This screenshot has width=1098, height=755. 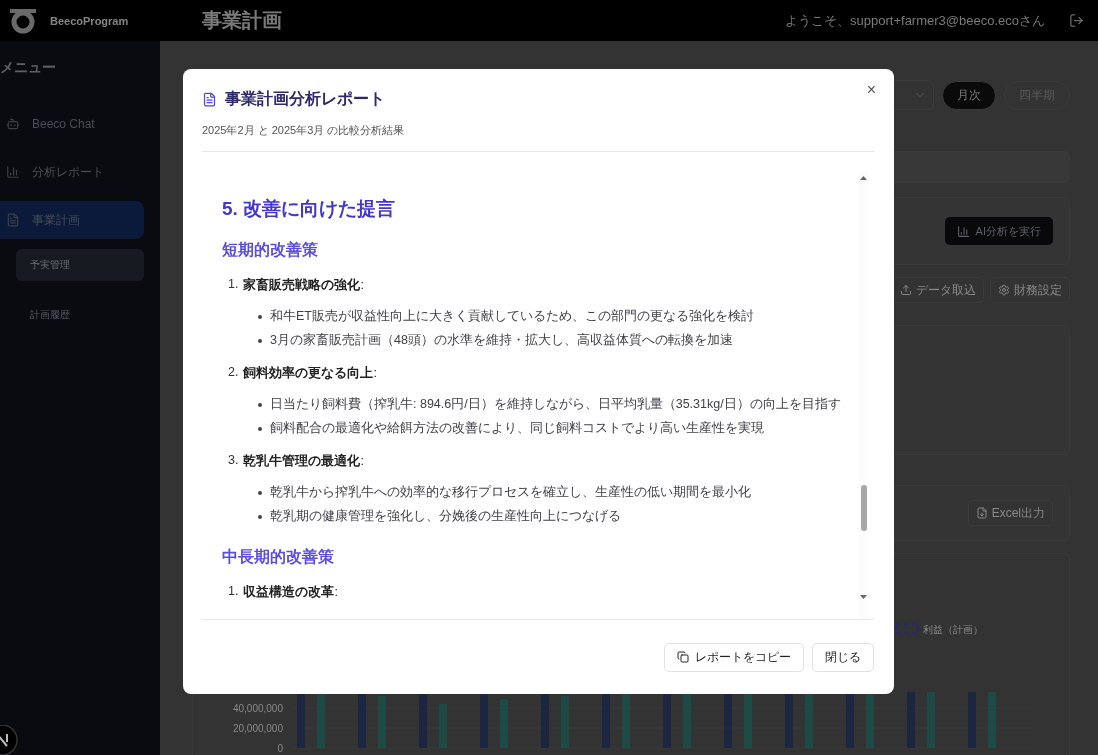 I want to click on bullet-text: 乾乳期の健康管理を強化し、分娩後の生産性向上につなげる, so click(x=445, y=516).